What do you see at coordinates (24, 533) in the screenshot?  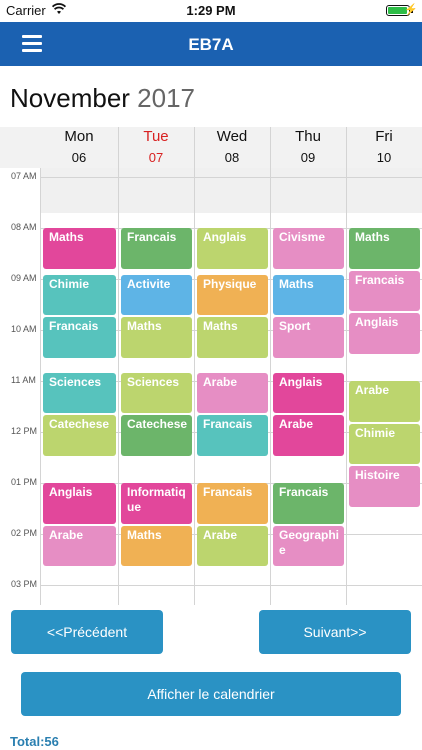 I see `time-label: 02 PM` at bounding box center [24, 533].